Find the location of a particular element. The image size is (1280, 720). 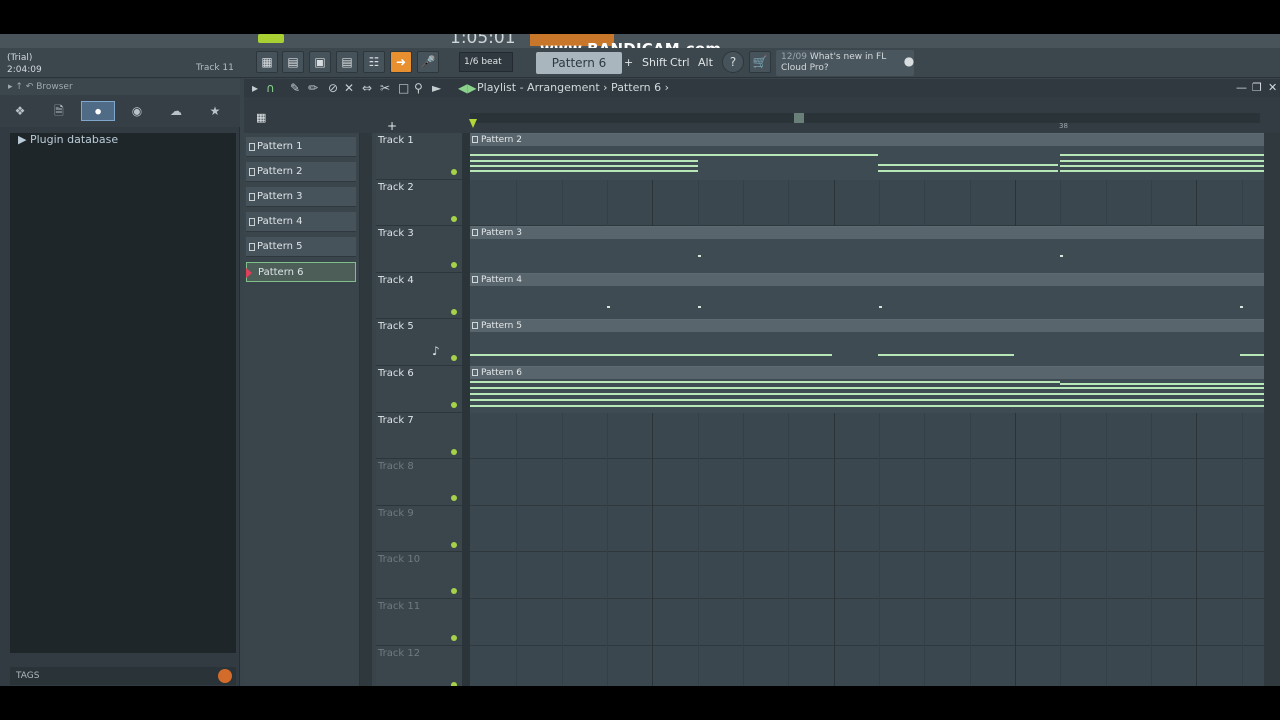

zoom-icon: ⚲ is located at coordinates (418, 88).